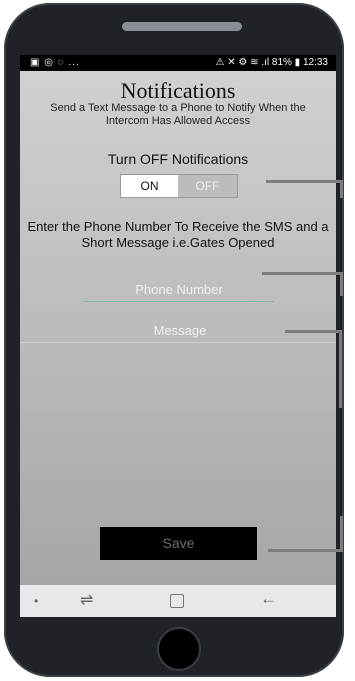 This screenshot has width=355, height=681. I want to click on callout-line-message, so click(313, 331).